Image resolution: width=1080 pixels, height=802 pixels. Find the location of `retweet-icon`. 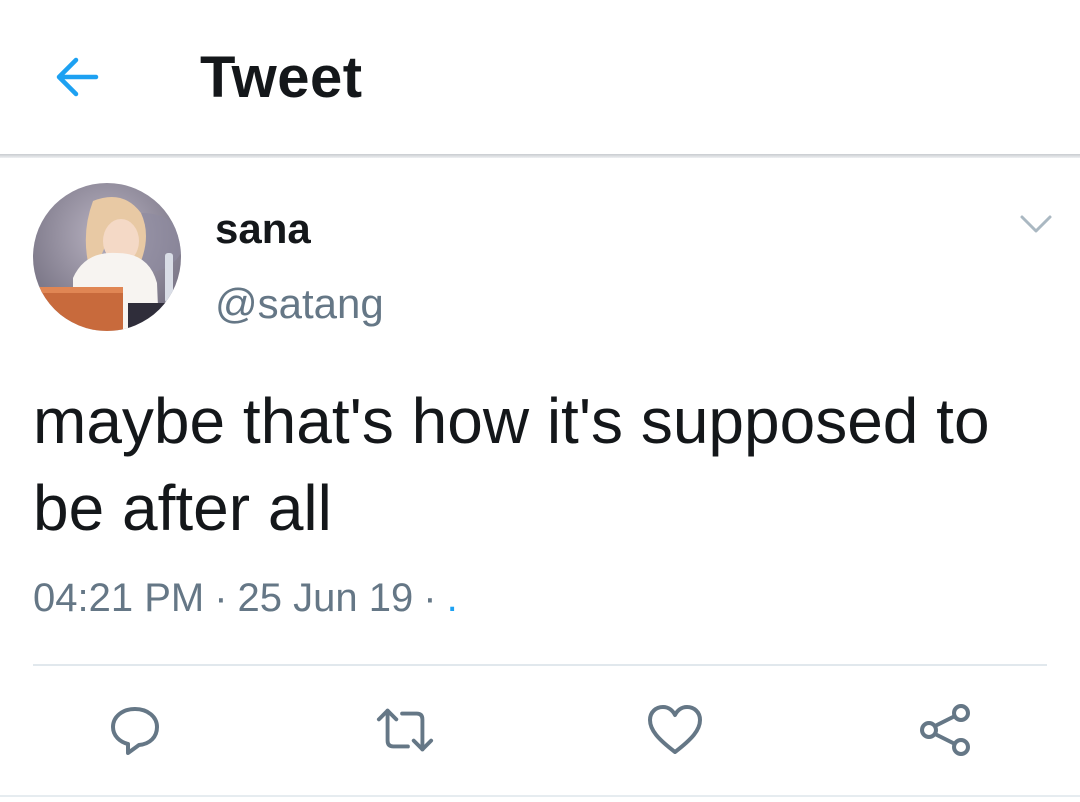

retweet-icon is located at coordinates (405, 730).